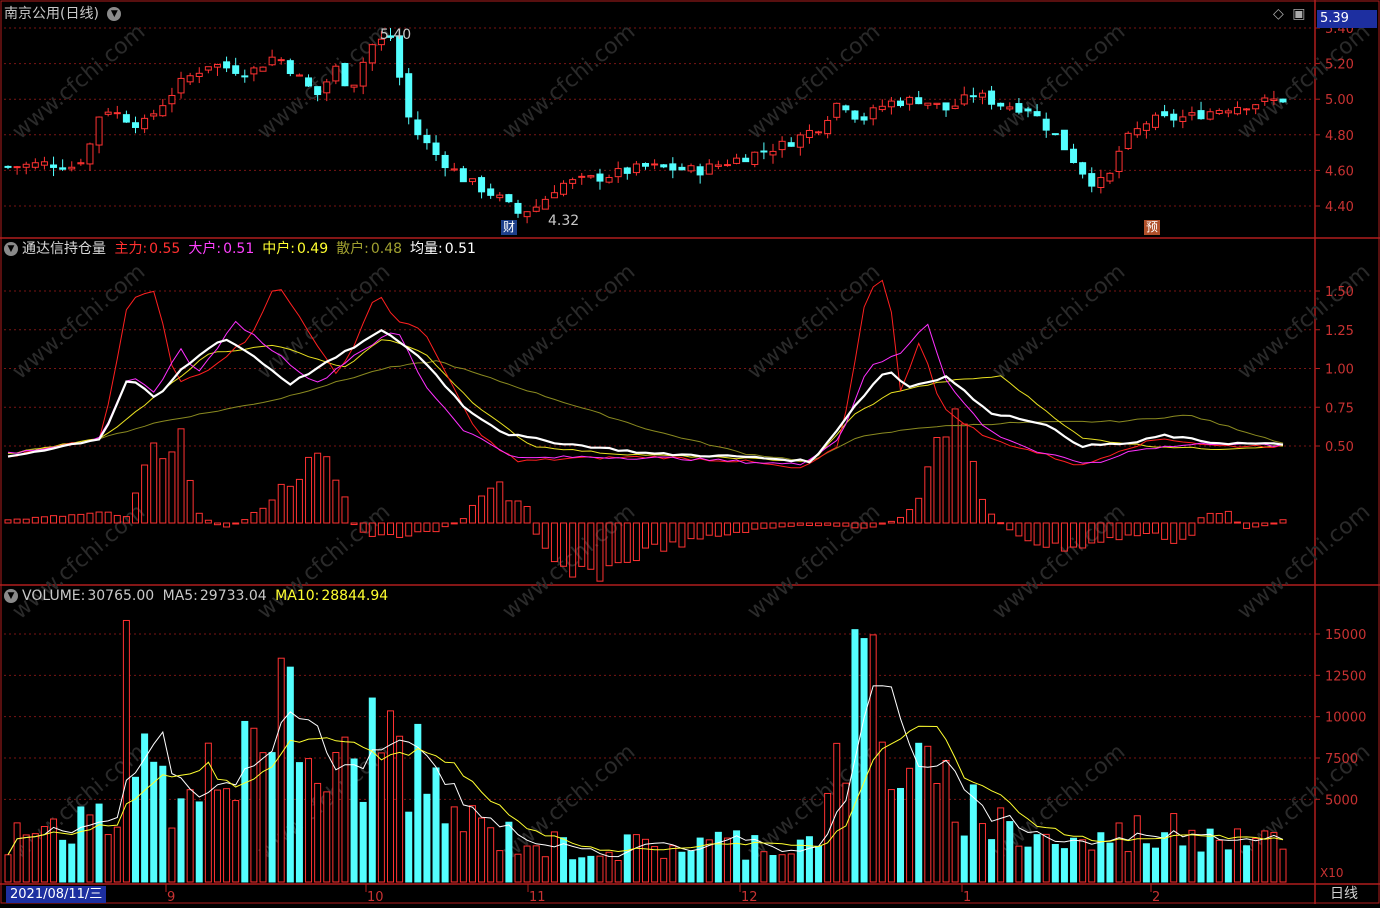  Describe the element at coordinates (509, 227) in the screenshot. I see `financial-report-badge: 财` at that location.